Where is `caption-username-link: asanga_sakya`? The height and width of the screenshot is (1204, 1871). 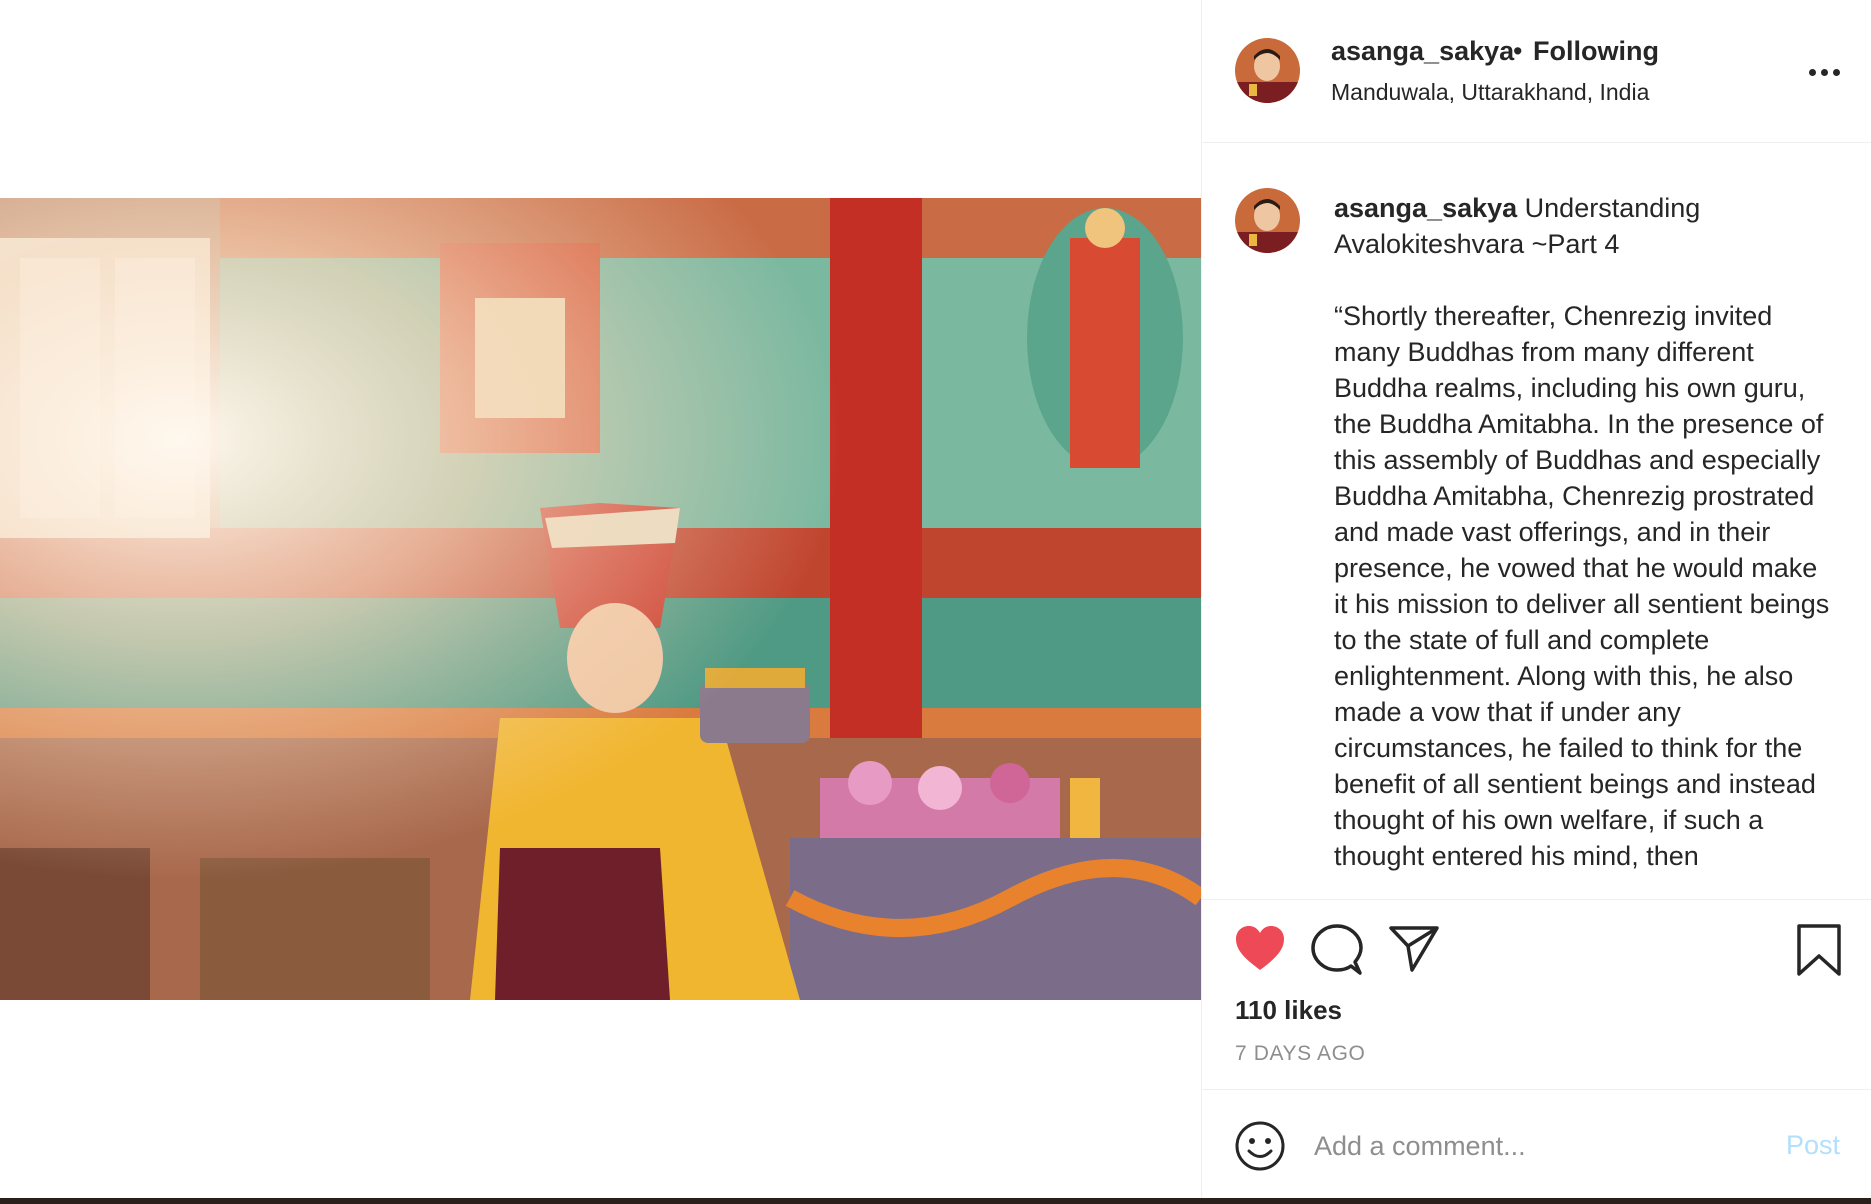 caption-username-link: asanga_sakya is located at coordinates (1425, 208).